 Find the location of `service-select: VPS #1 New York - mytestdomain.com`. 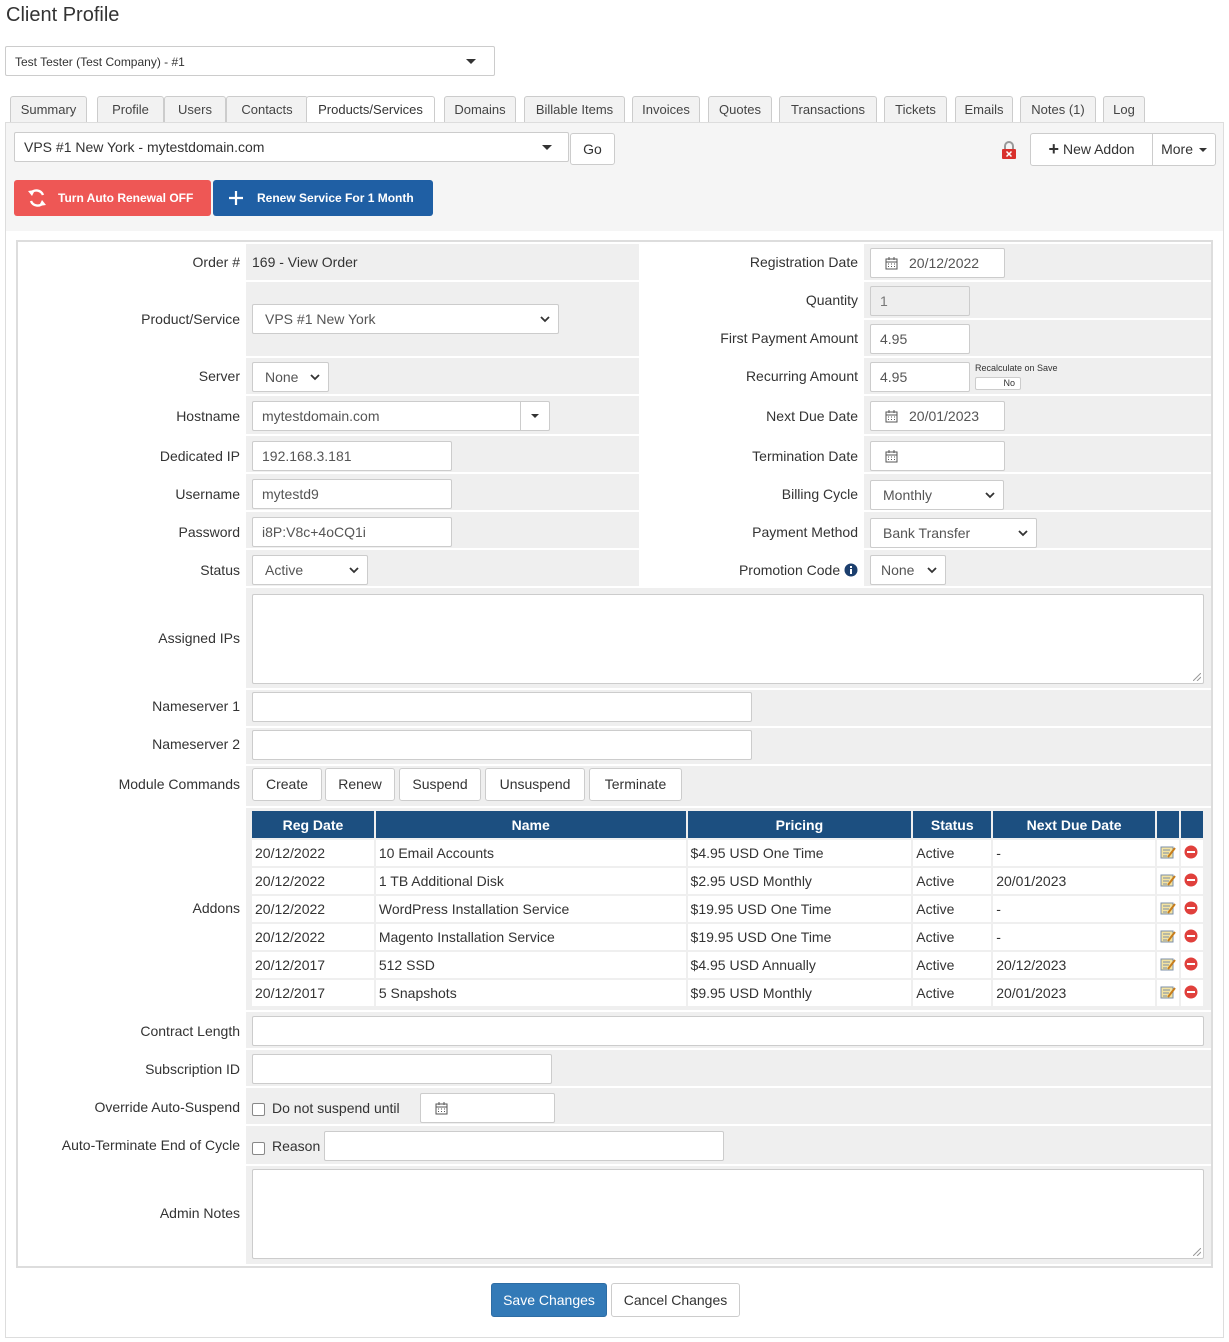

service-select: VPS #1 New York - mytestdomain.com is located at coordinates (291, 147).